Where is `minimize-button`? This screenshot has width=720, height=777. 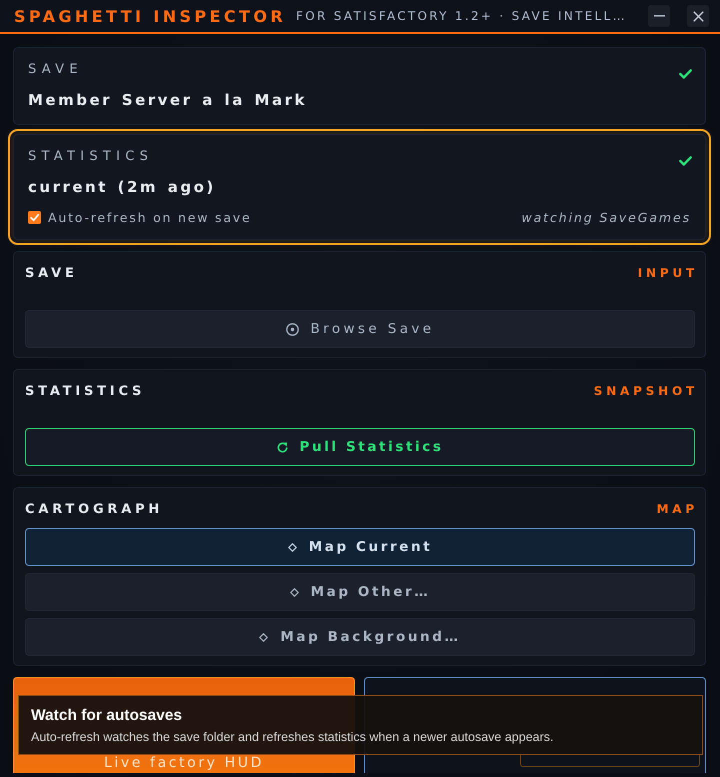 minimize-button is located at coordinates (659, 16).